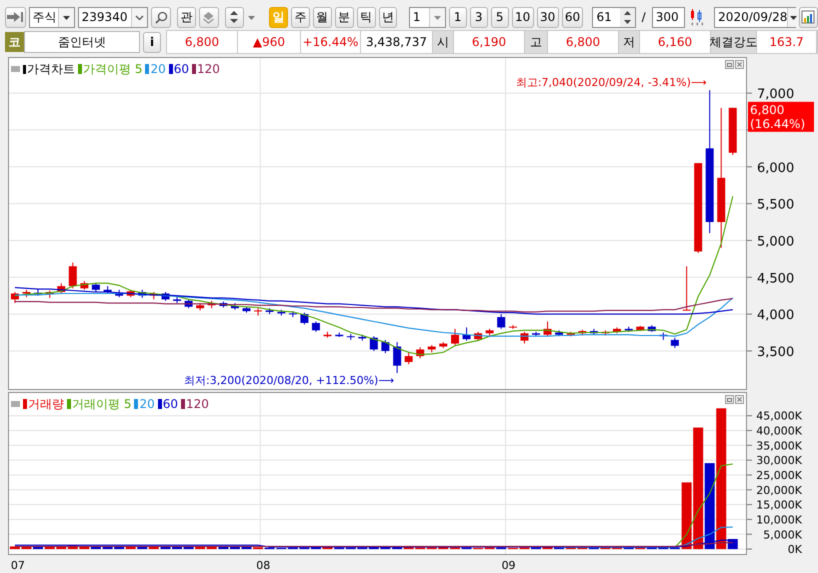 The height and width of the screenshot is (573, 818). Describe the element at coordinates (536, 42) in the screenshot. I see `field-label: 고` at that location.